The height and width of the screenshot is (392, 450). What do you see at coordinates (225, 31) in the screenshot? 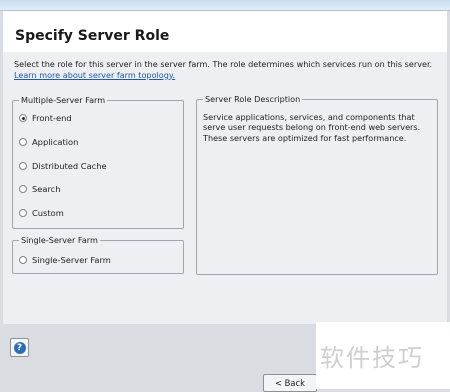
I see `page-header: Specify Server Role` at bounding box center [225, 31].